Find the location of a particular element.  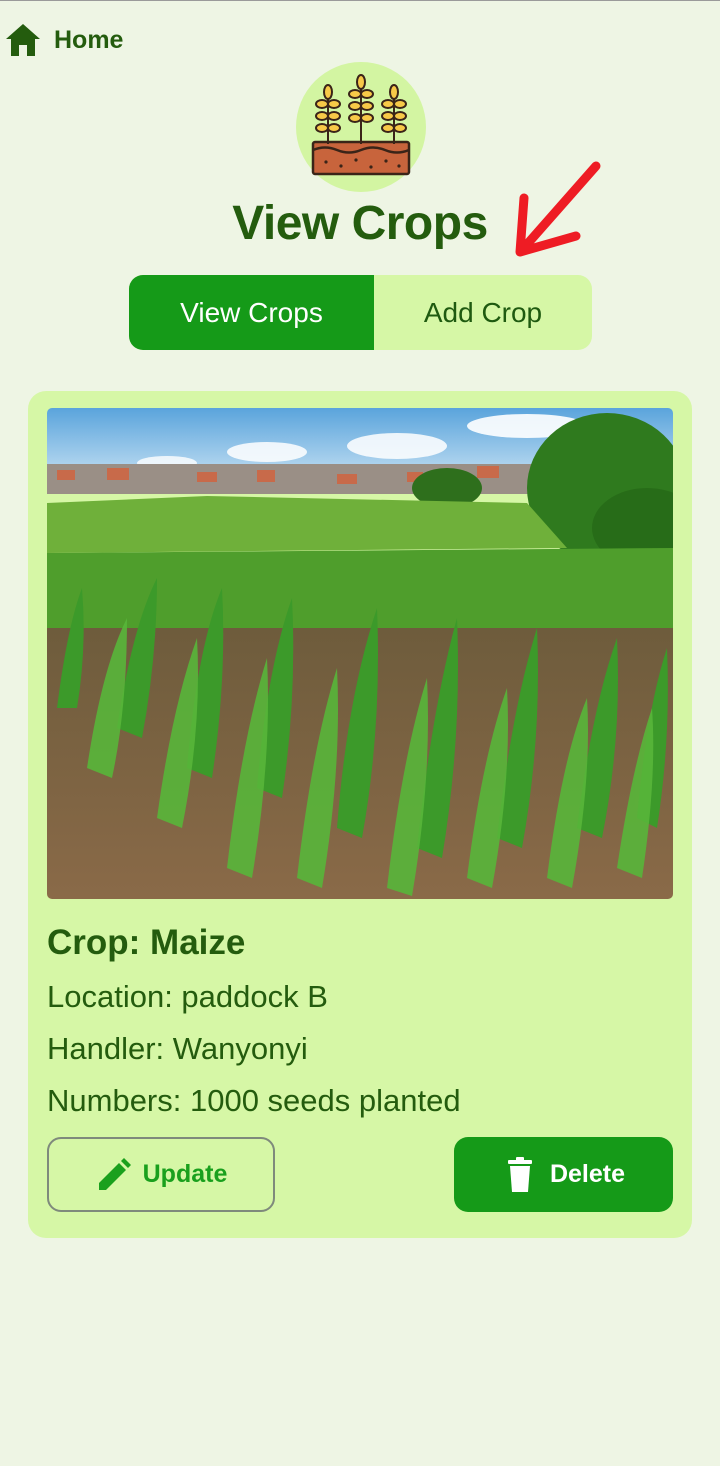

delete-label: Delete is located at coordinates (587, 1174).